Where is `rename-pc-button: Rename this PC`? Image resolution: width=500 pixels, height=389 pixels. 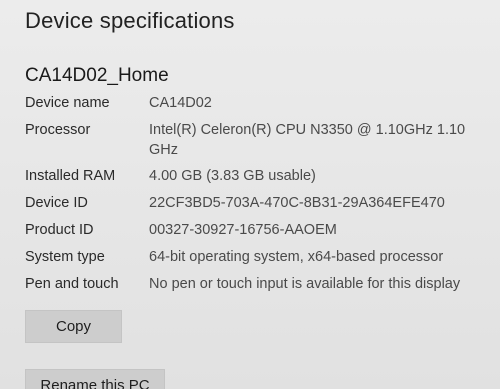
rename-pc-button: Rename this PC is located at coordinates (95, 379).